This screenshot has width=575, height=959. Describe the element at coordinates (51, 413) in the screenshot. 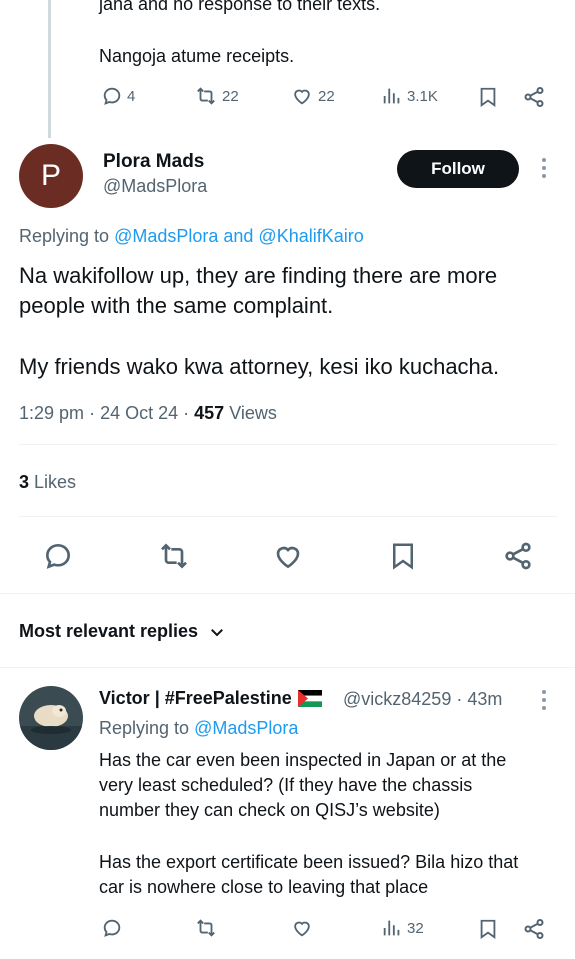

I see `tweet-time: 1:29 pm` at that location.